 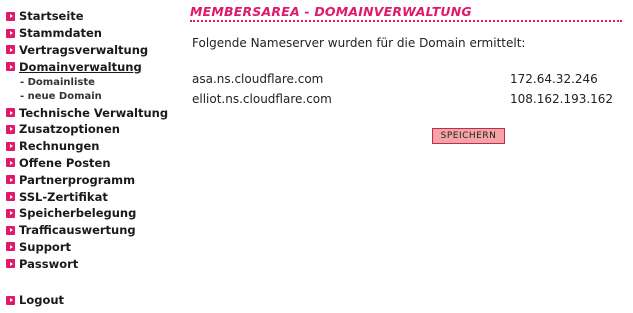 I want to click on nameserver-ip: 108.162.193.162, so click(x=562, y=99).